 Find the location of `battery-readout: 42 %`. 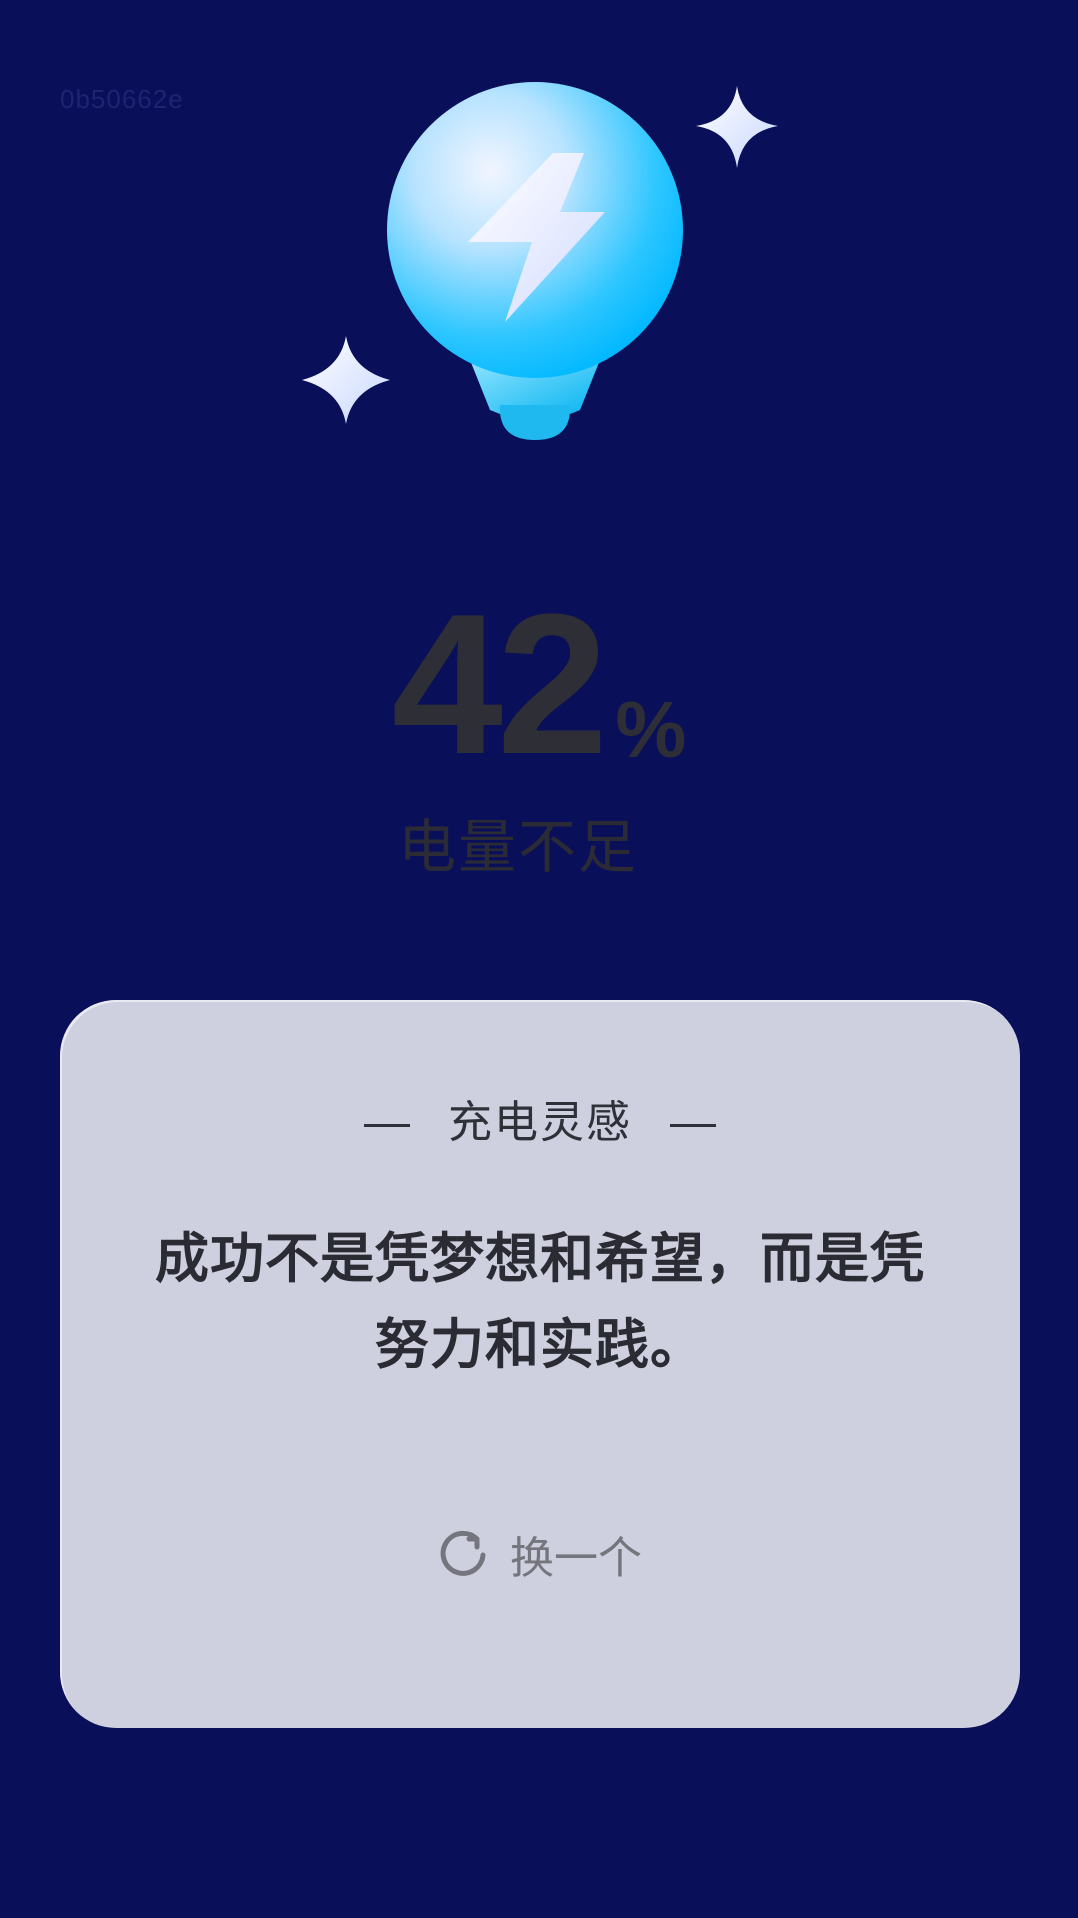

battery-readout: 42 % is located at coordinates (539, 684).